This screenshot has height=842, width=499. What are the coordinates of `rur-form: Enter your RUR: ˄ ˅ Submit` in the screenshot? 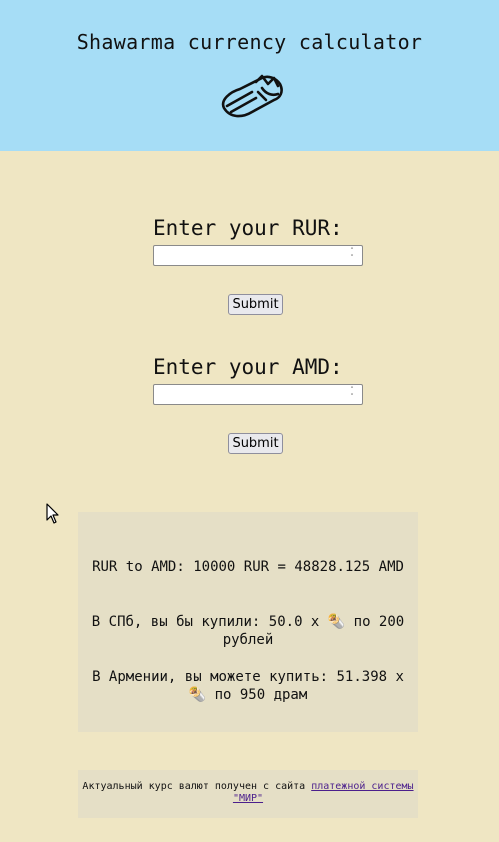 It's located at (259, 266).